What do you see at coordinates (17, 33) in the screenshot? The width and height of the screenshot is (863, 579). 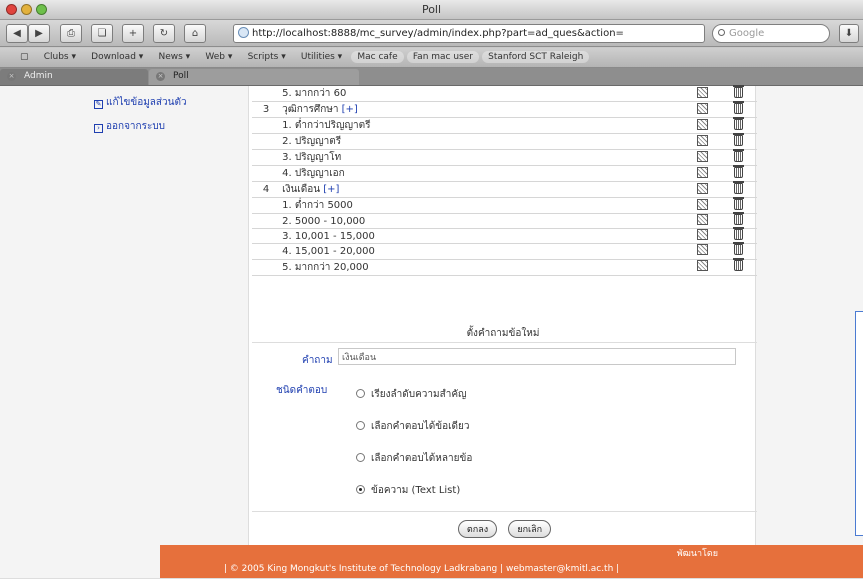 I see `back-button: ◀` at bounding box center [17, 33].